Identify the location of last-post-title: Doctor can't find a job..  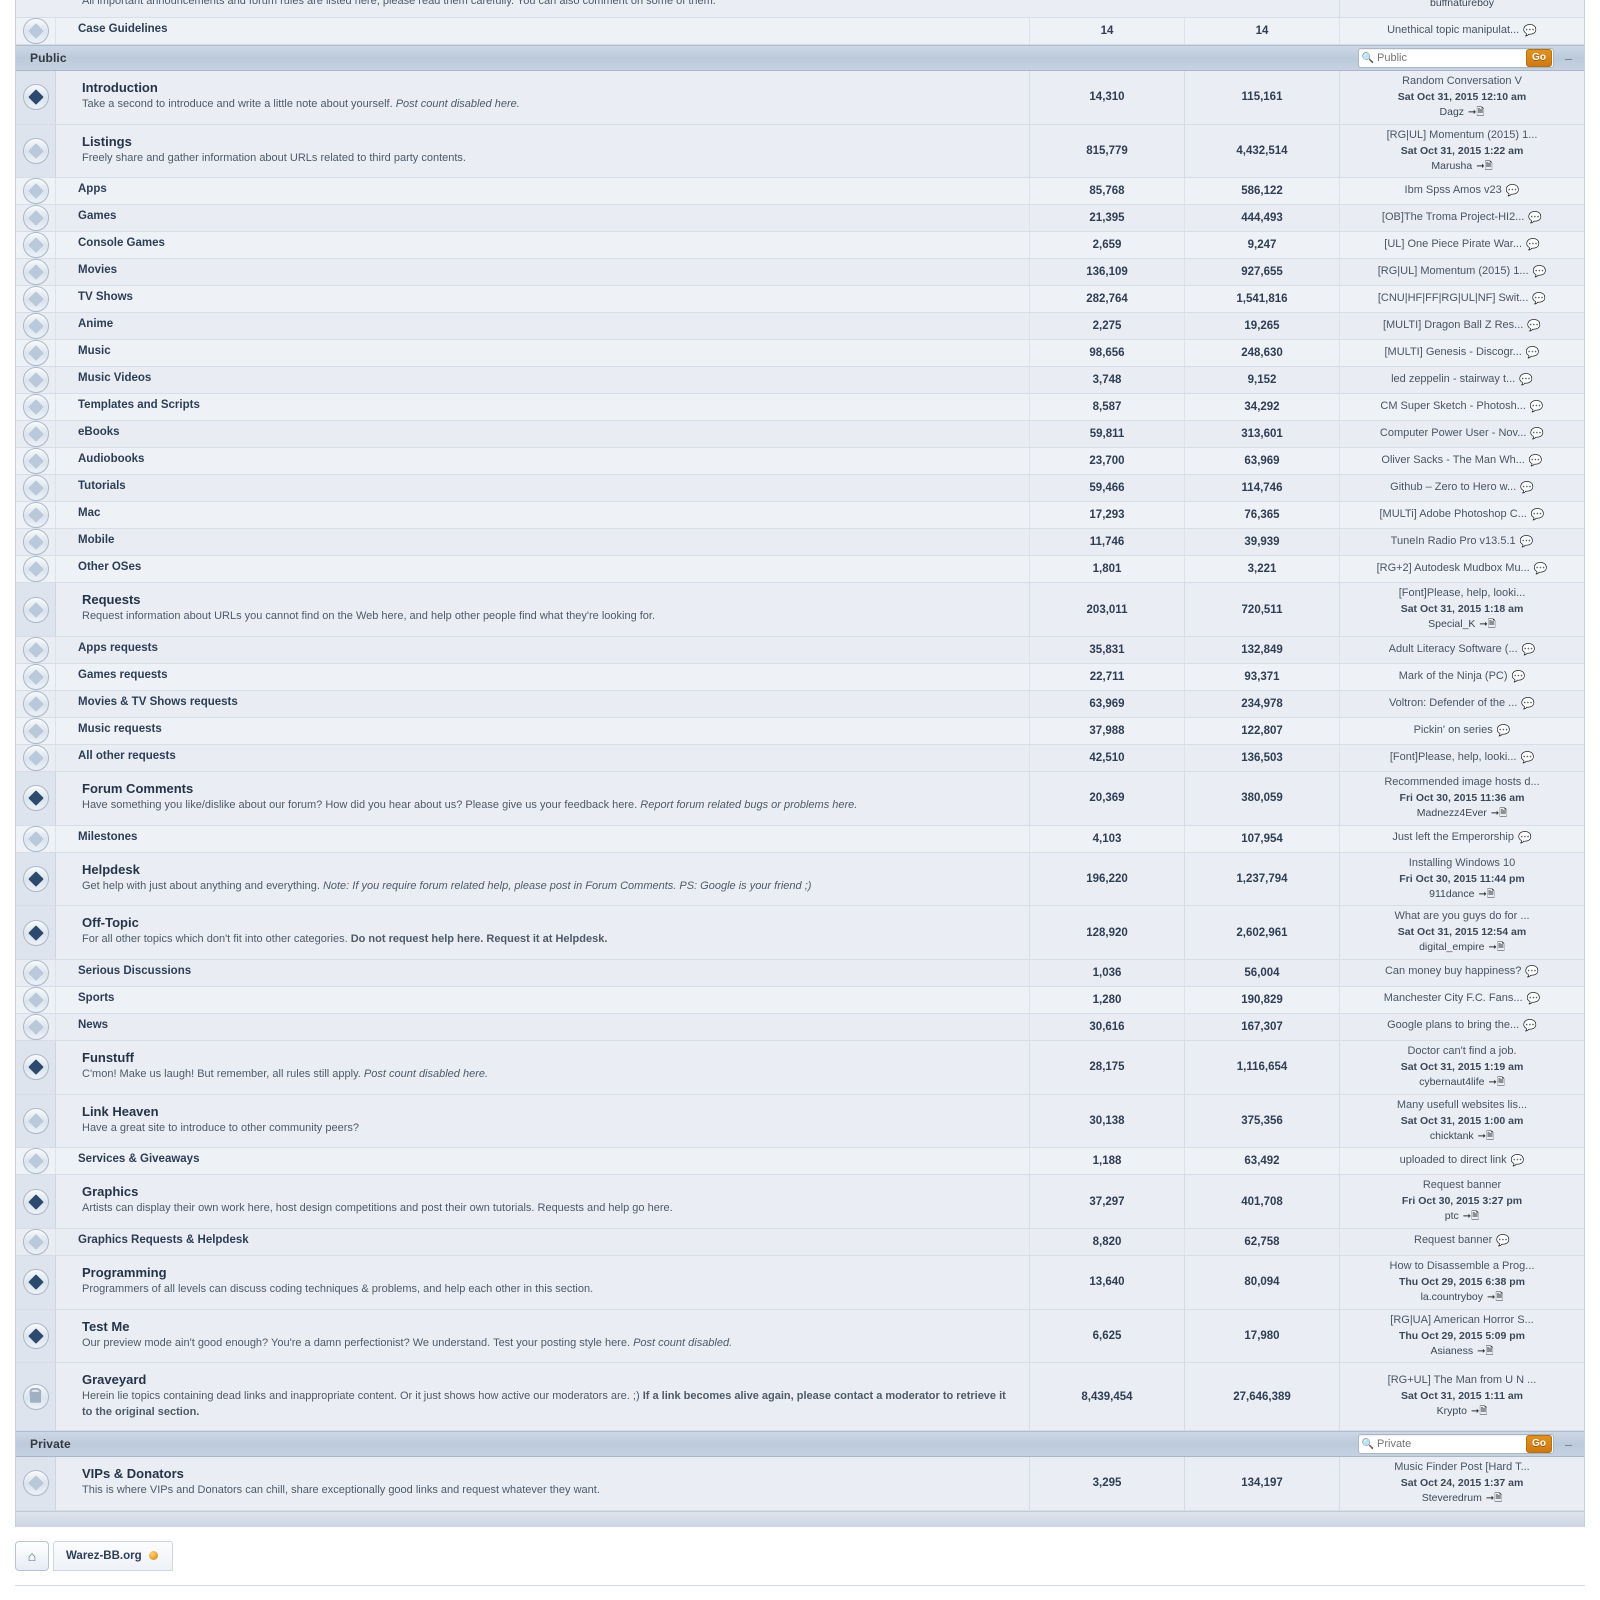
(1461, 1052).